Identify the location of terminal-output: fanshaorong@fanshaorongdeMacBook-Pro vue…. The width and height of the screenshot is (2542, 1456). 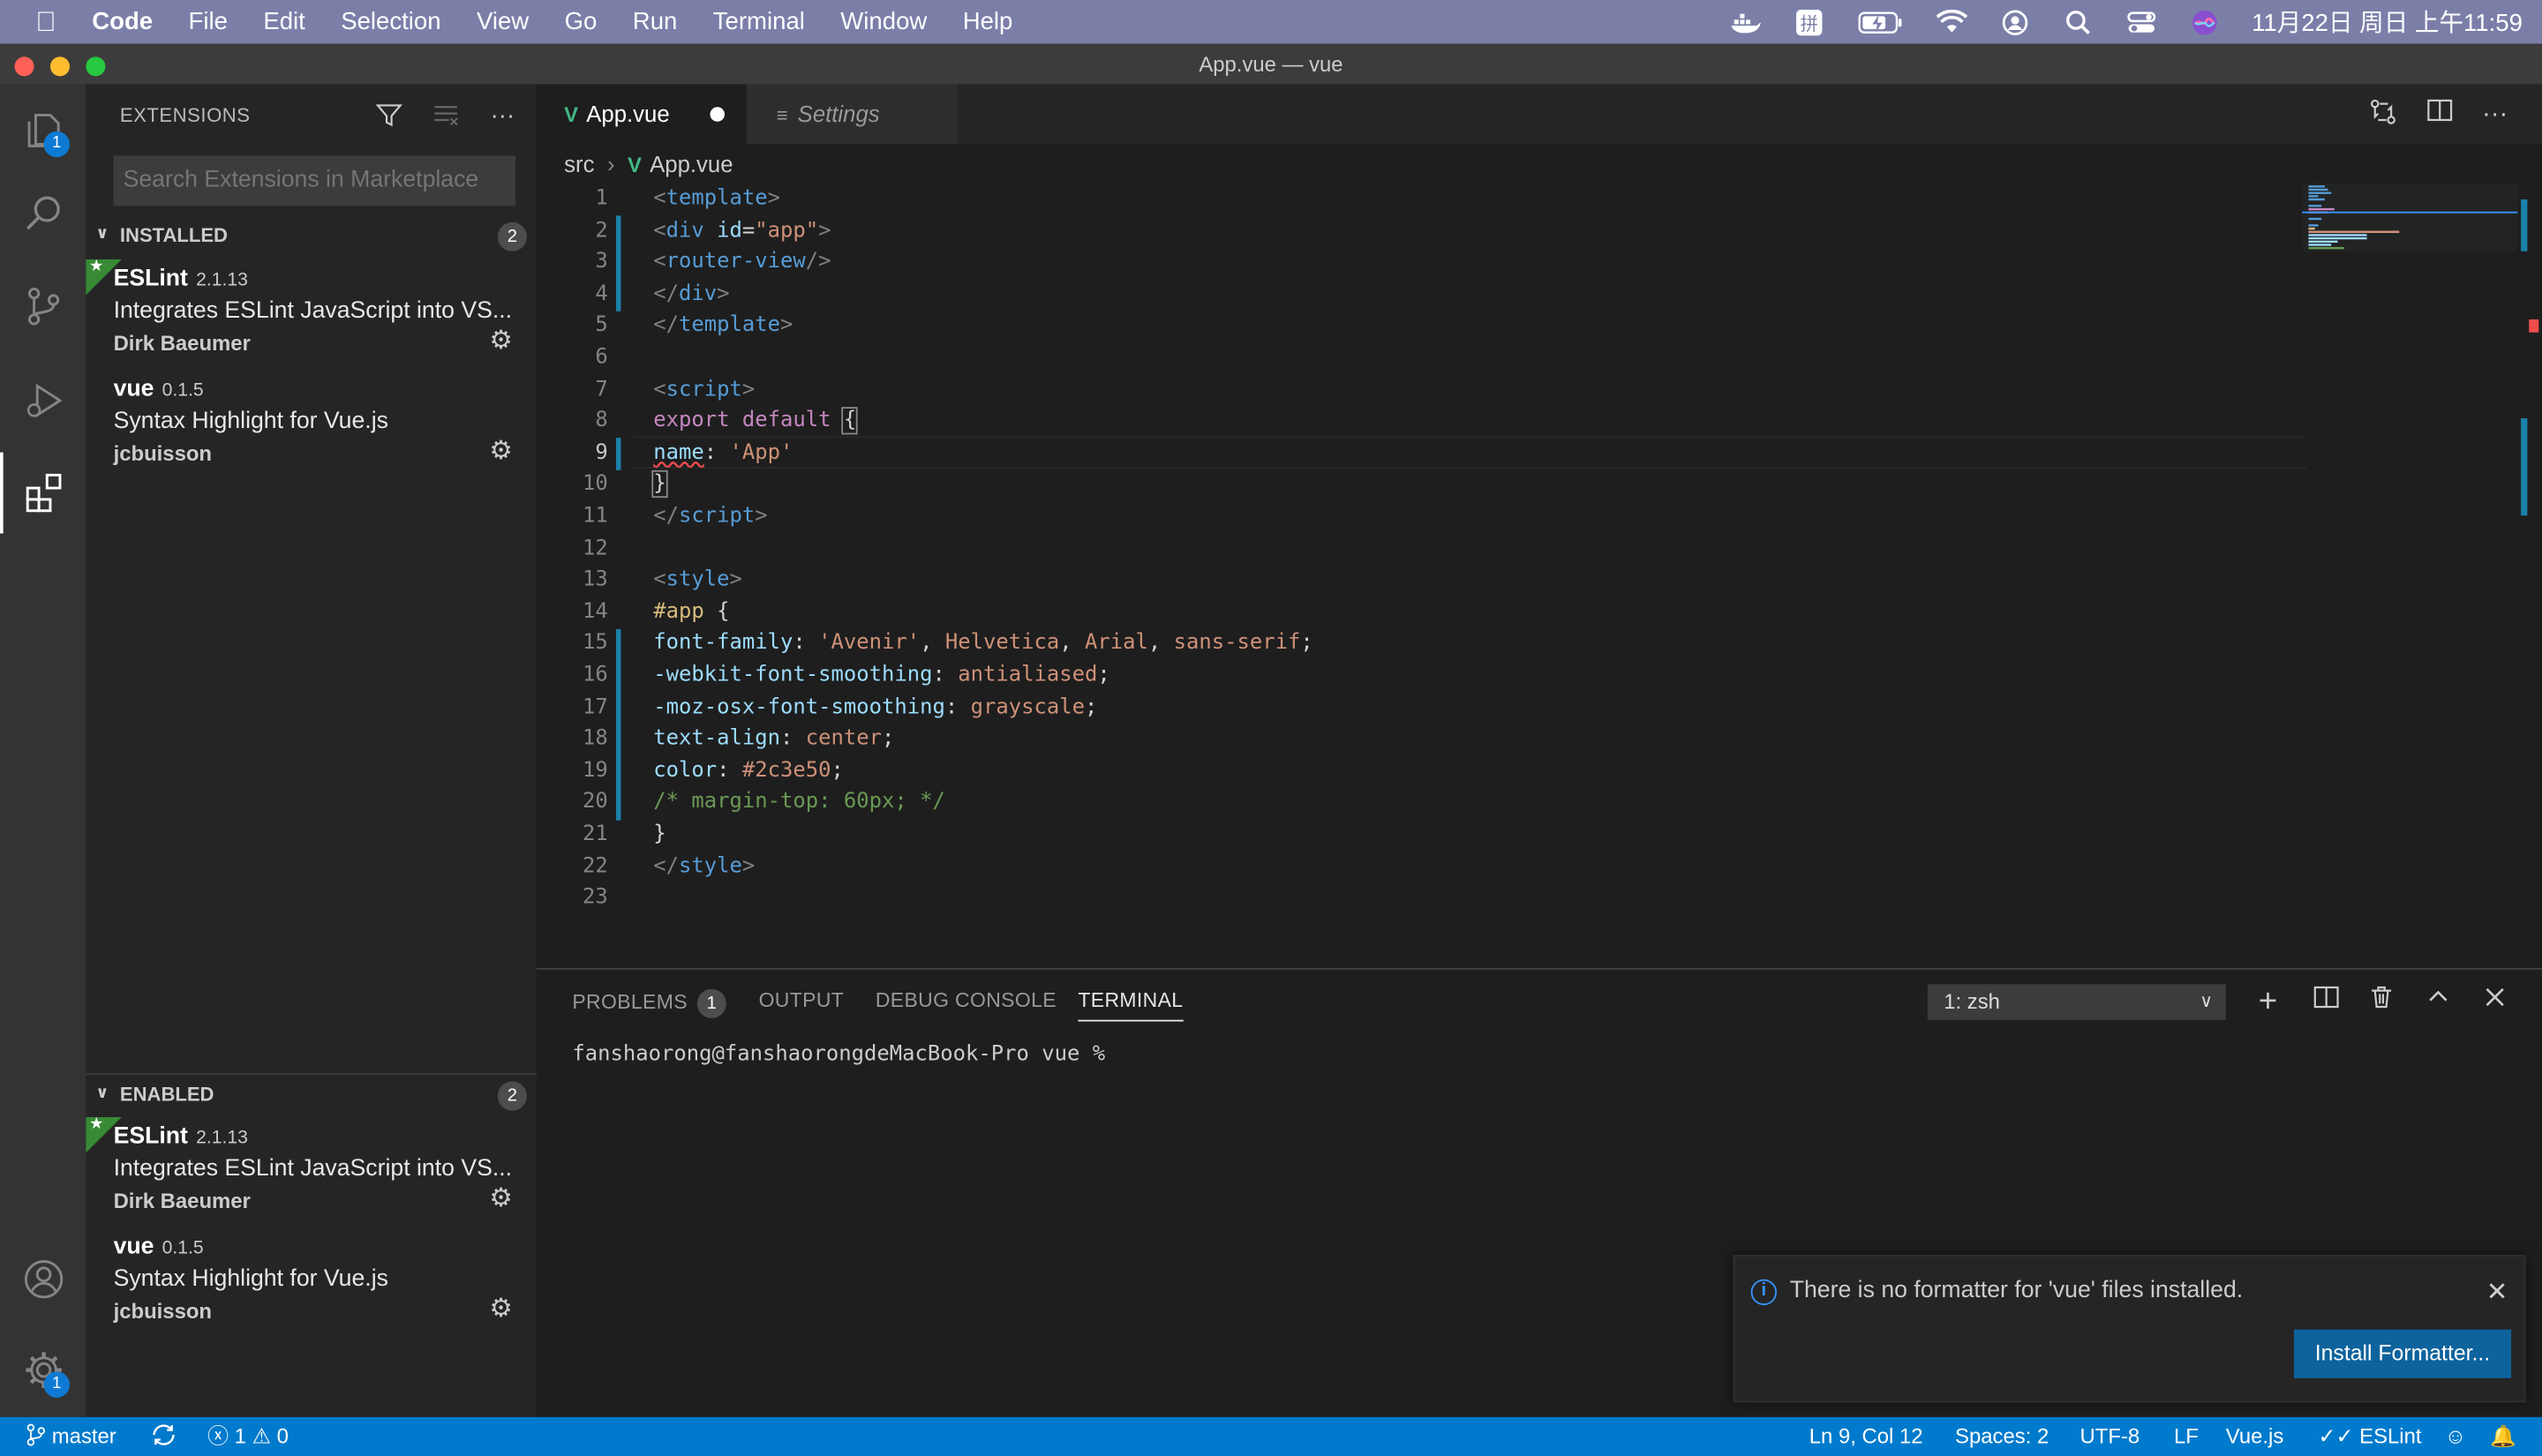
(844, 1054).